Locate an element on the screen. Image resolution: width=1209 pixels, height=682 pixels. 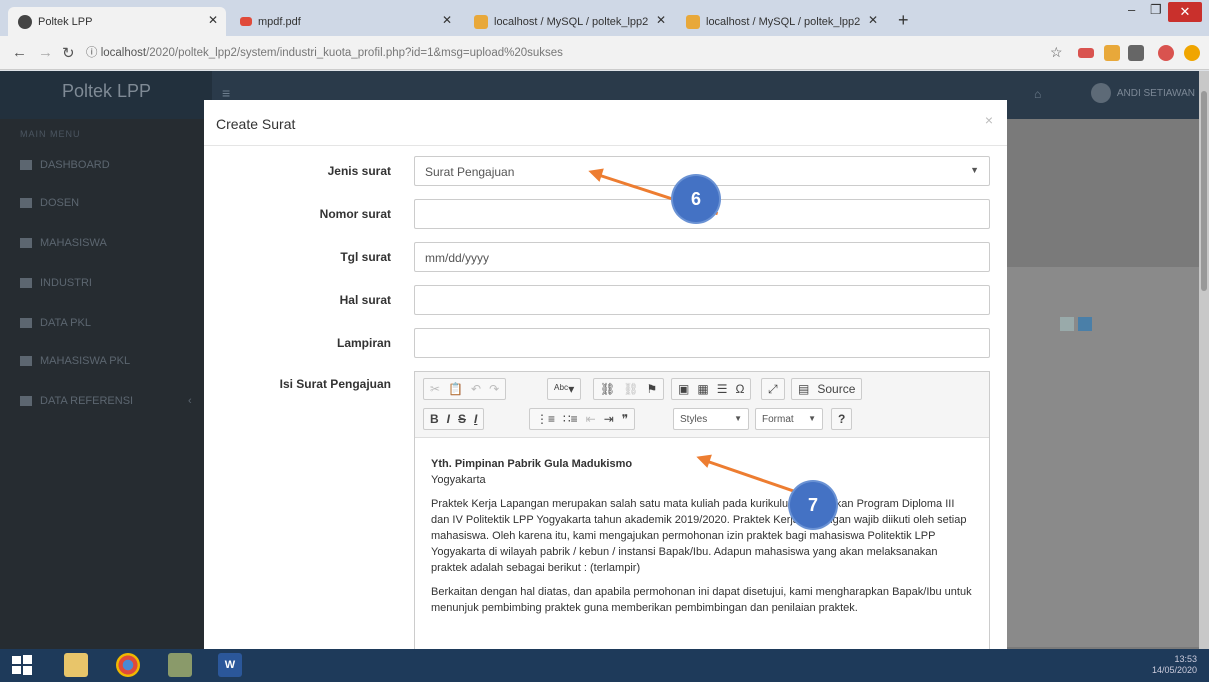
hal-surat-label: Hal surat is located at coordinates (365, 300).